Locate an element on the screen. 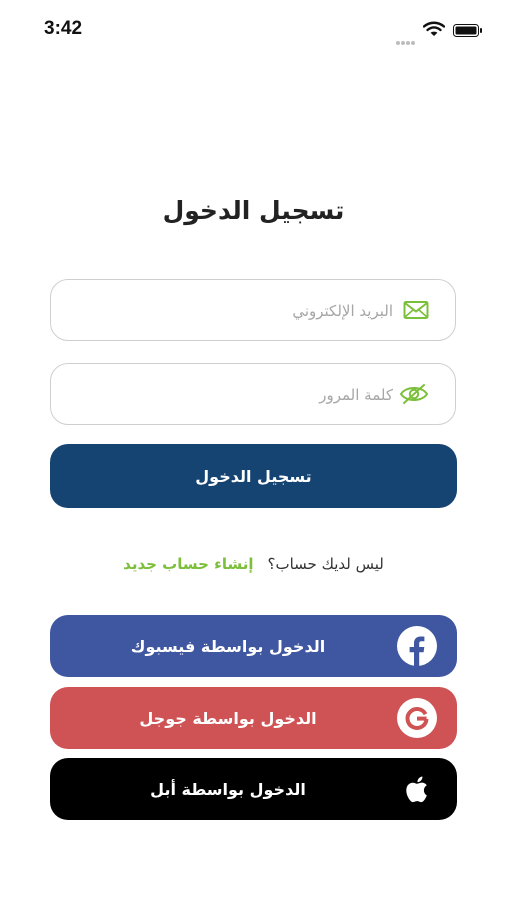 The width and height of the screenshot is (507, 900). page-title: تسجيل الدخول is located at coordinates (253, 210).